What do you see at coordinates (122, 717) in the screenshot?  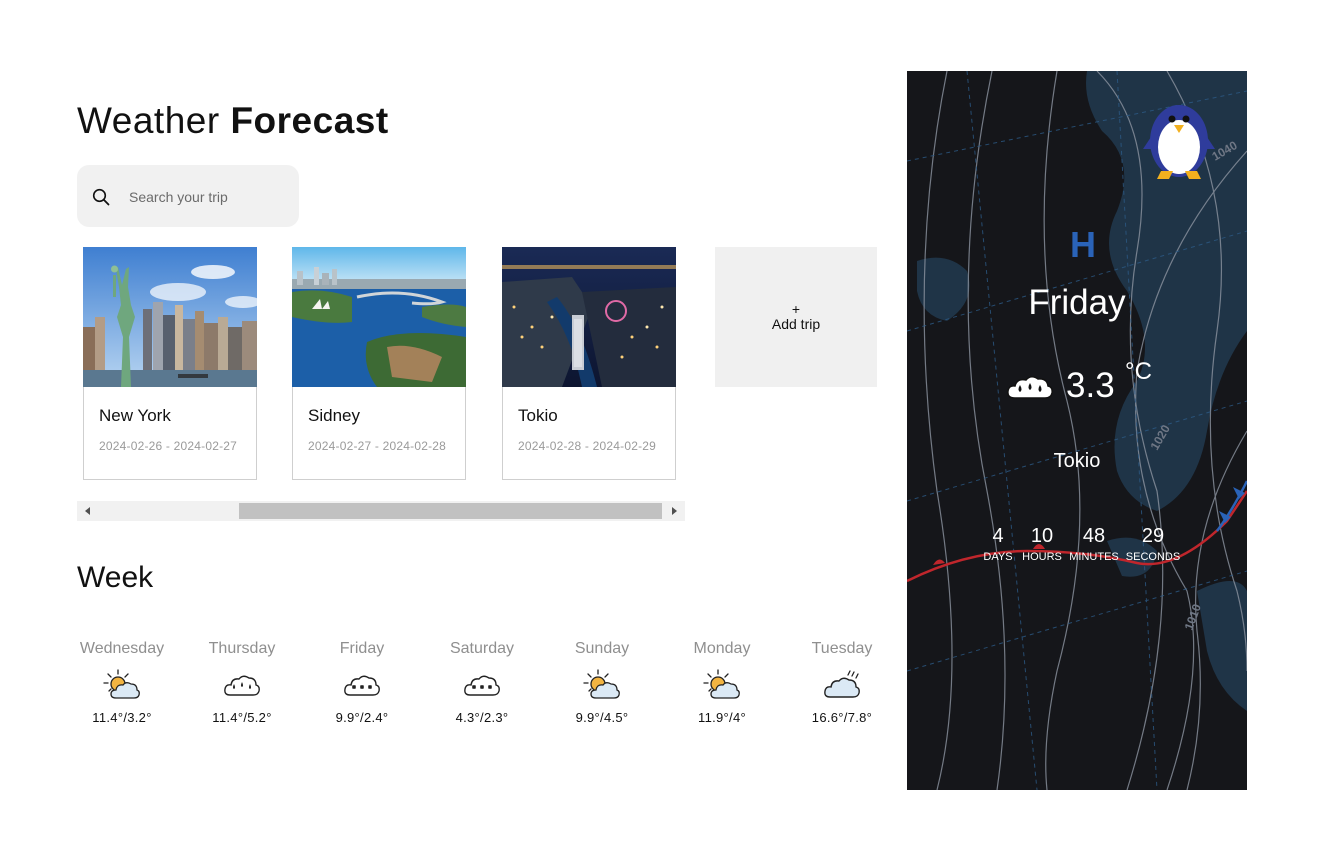 I see `day-temps: 11.4°/3.2°` at bounding box center [122, 717].